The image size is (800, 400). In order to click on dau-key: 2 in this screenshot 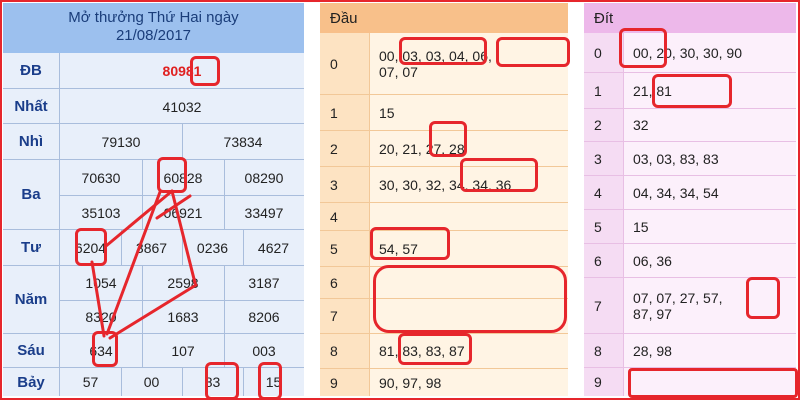, I will do `click(345, 148)`.